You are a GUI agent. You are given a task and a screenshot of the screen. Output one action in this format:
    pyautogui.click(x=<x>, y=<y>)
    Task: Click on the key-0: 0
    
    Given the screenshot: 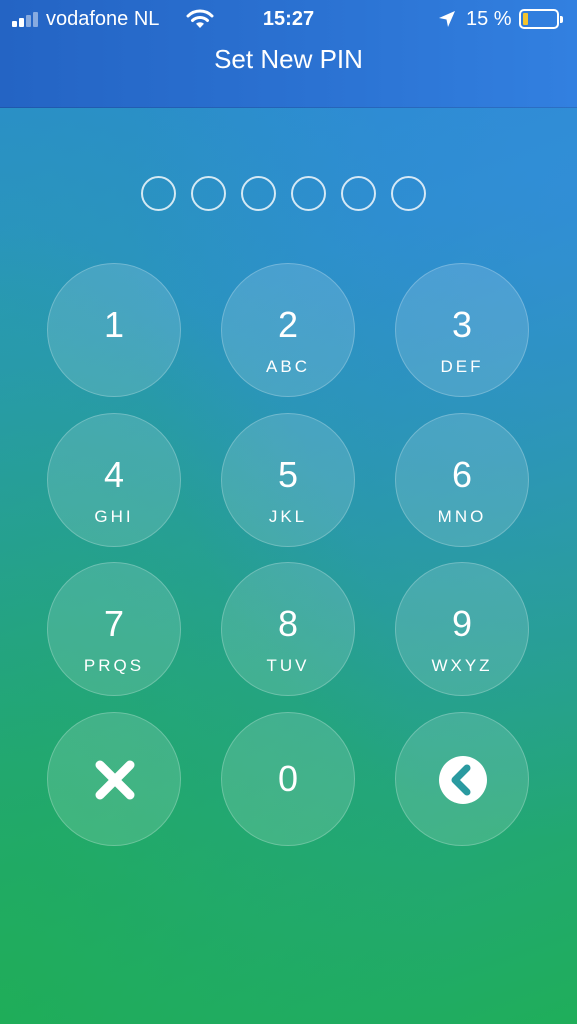 What is the action you would take?
    pyautogui.click(x=288, y=779)
    